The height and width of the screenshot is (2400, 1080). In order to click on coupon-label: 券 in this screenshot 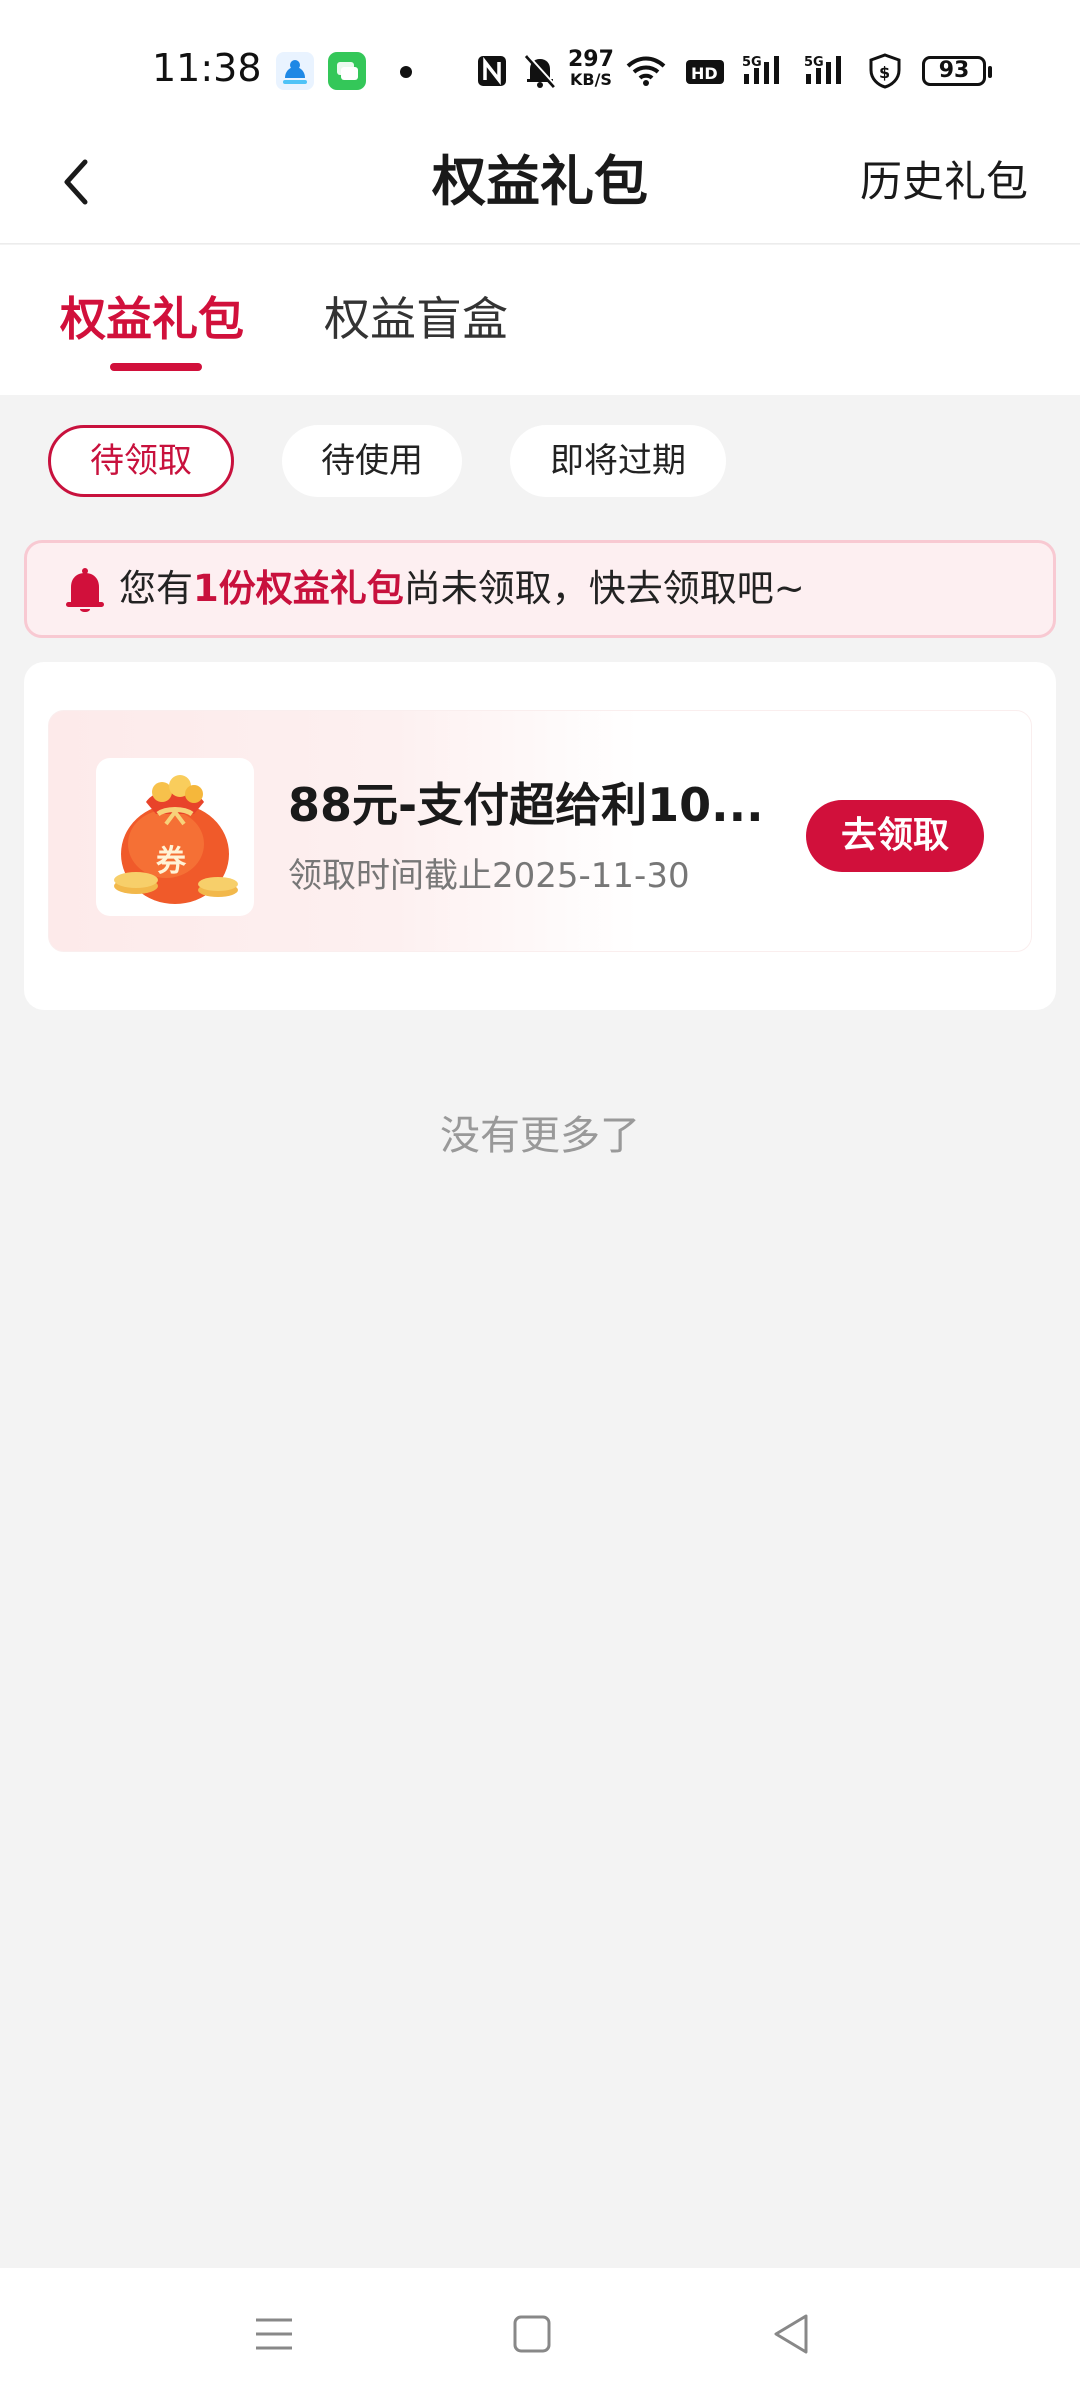, I will do `click(171, 861)`.